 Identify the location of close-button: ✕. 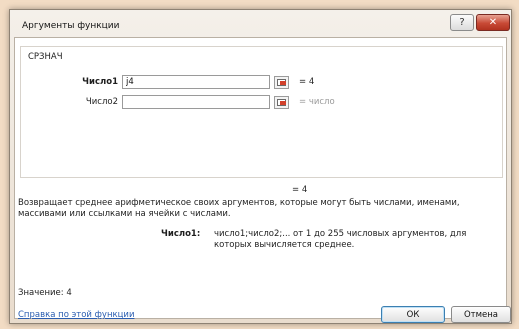
(493, 22).